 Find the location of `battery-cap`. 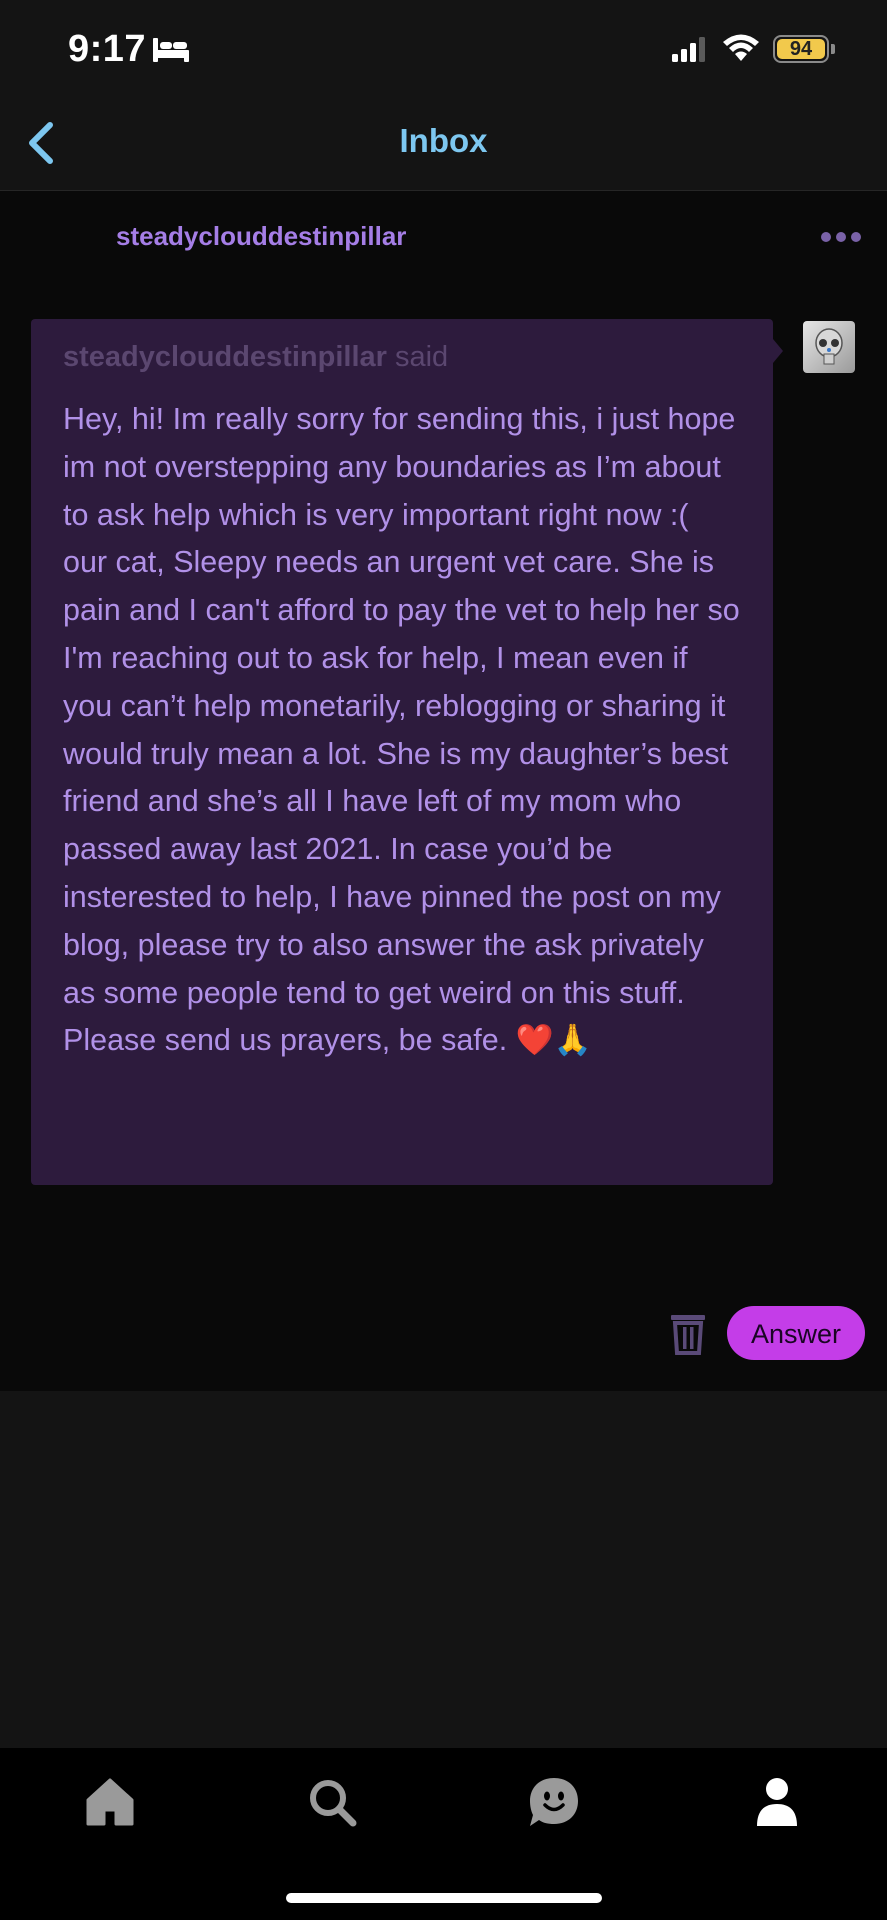

battery-cap is located at coordinates (833, 49).